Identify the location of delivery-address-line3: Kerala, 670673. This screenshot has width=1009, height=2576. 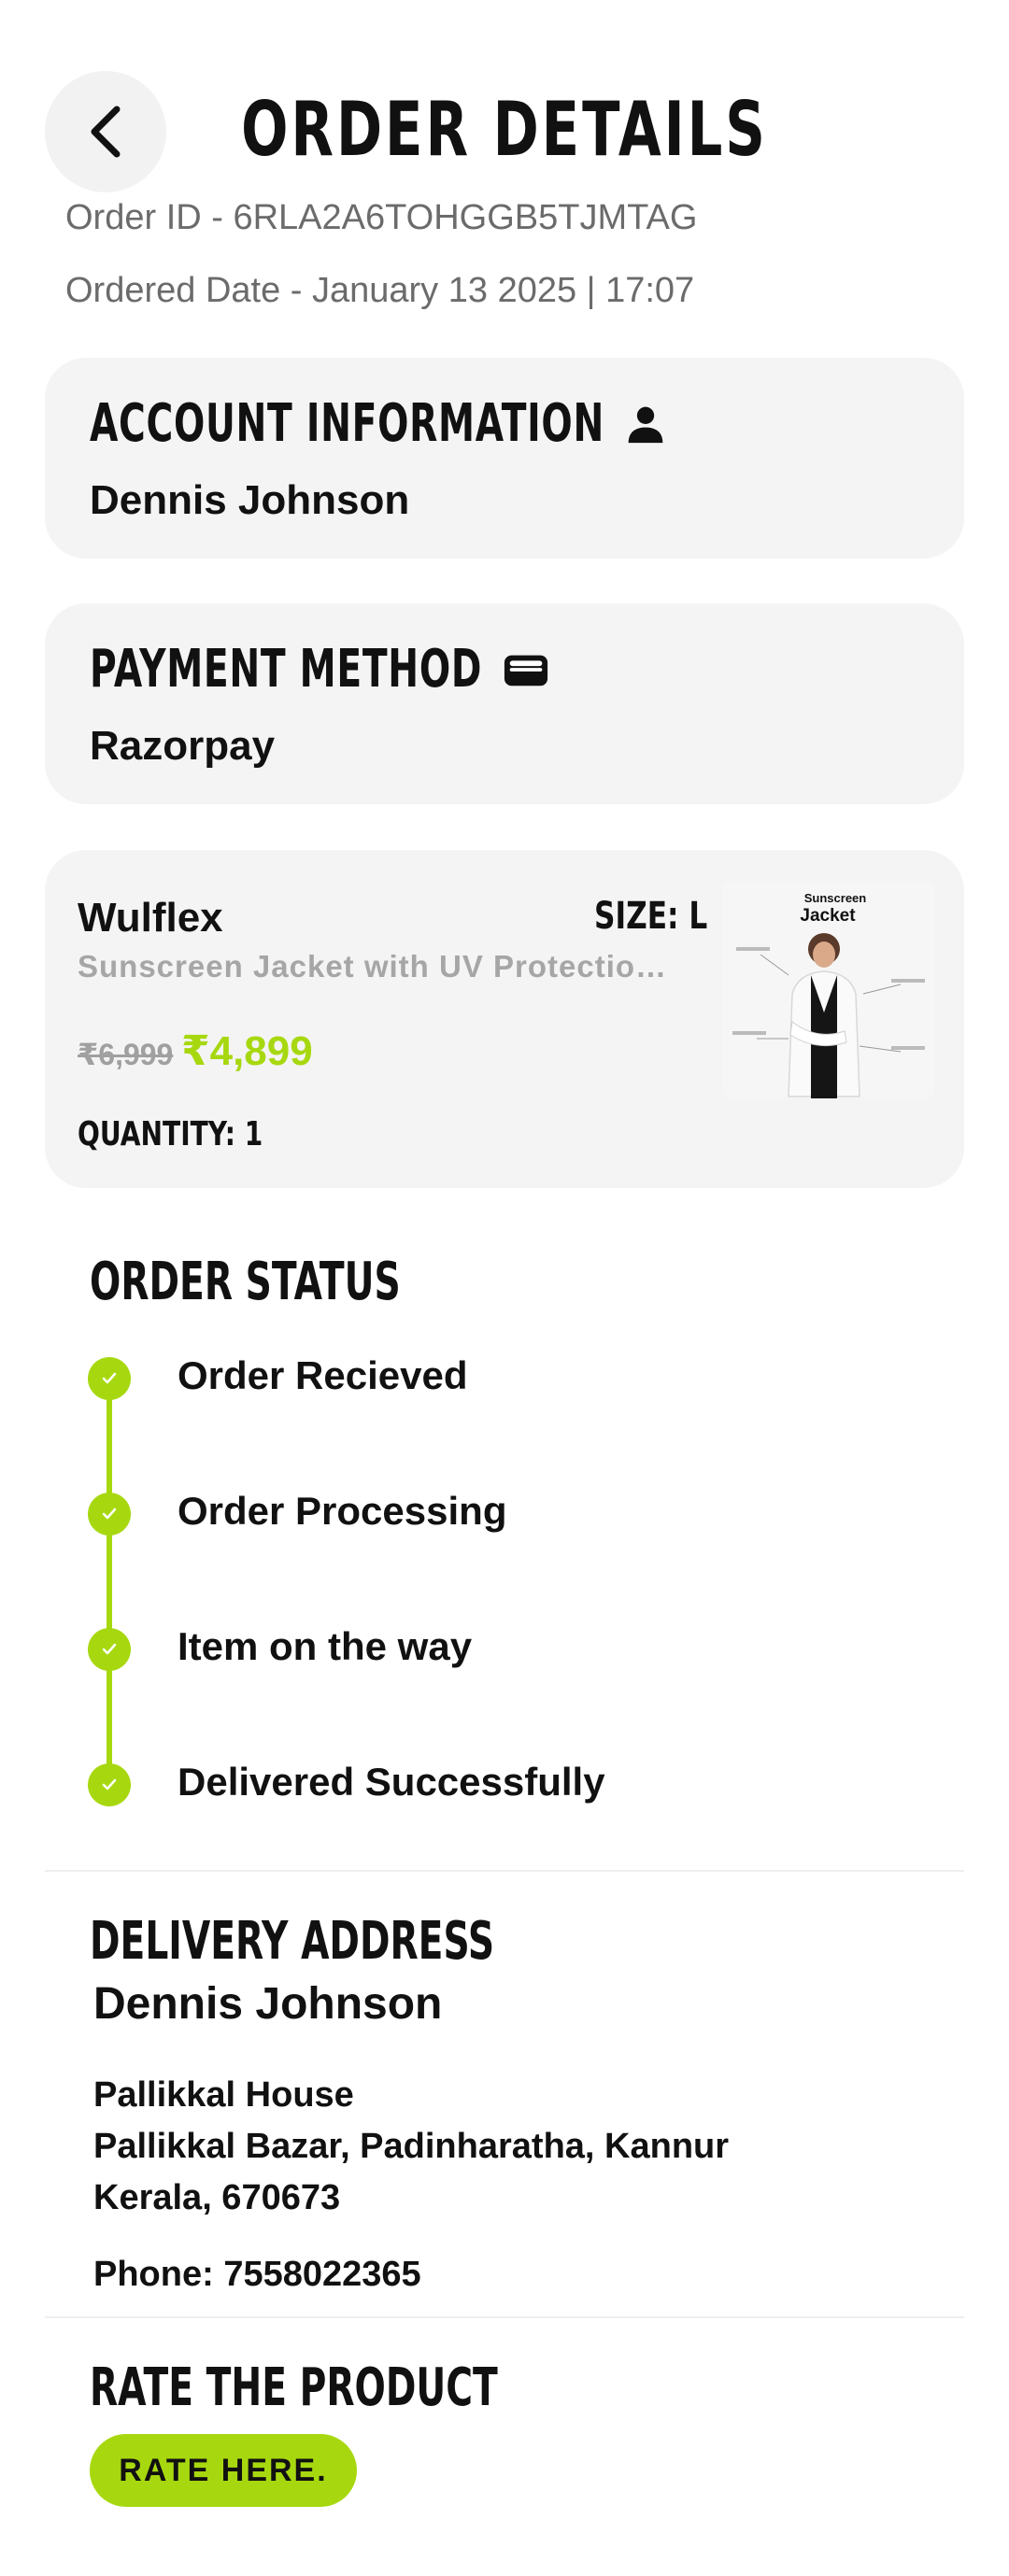
(217, 2197).